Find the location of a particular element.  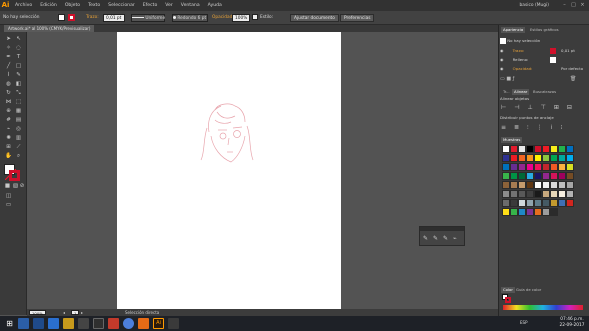

menu-ventana: Ventana is located at coordinates (190, 5).